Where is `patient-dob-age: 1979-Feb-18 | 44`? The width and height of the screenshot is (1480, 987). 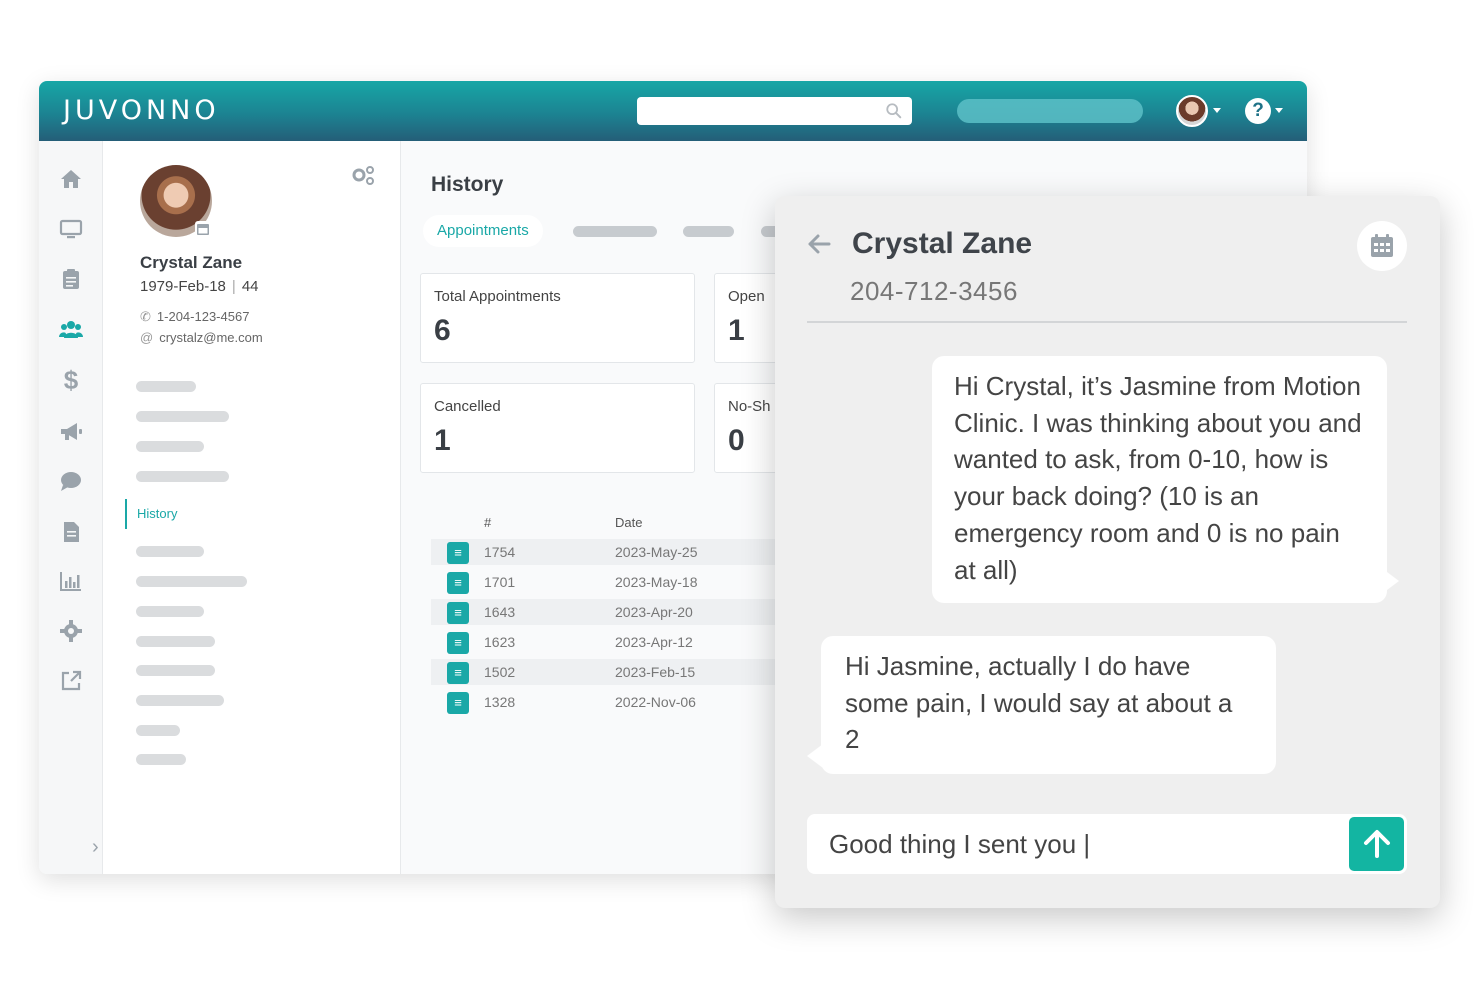 patient-dob-age: 1979-Feb-18 | 44 is located at coordinates (199, 286).